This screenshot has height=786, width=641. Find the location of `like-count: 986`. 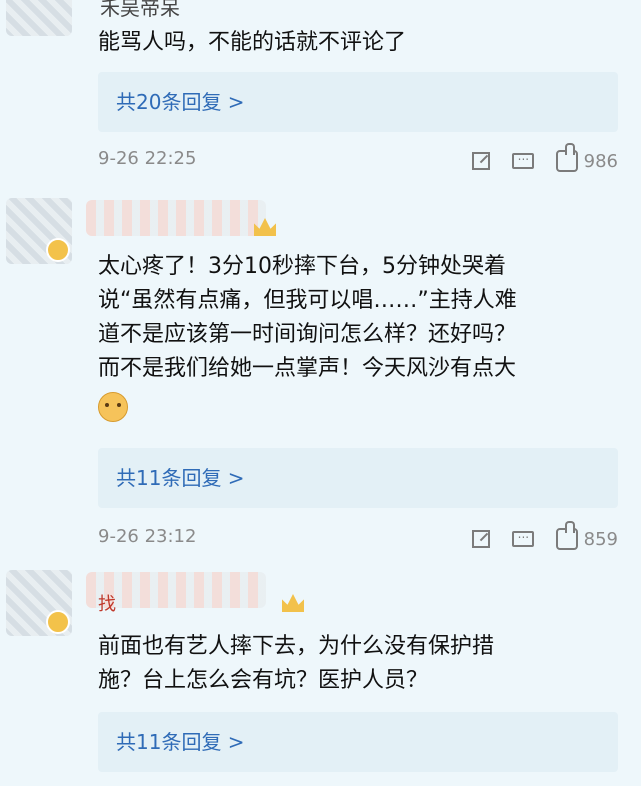

like-count: 986 is located at coordinates (600, 161).